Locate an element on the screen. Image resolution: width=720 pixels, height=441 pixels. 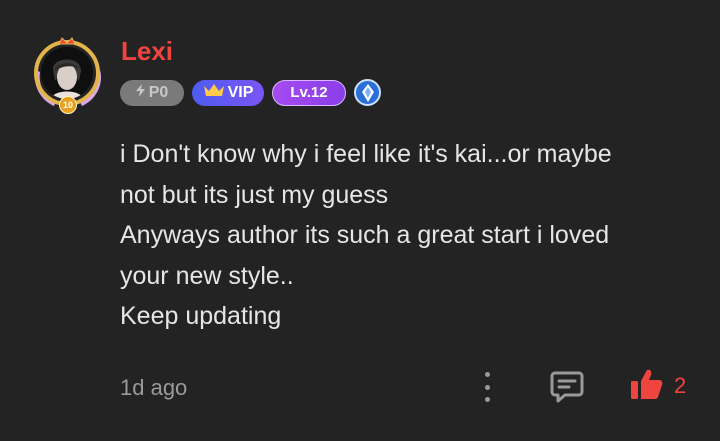
level-badge: Lv.12 is located at coordinates (309, 92).